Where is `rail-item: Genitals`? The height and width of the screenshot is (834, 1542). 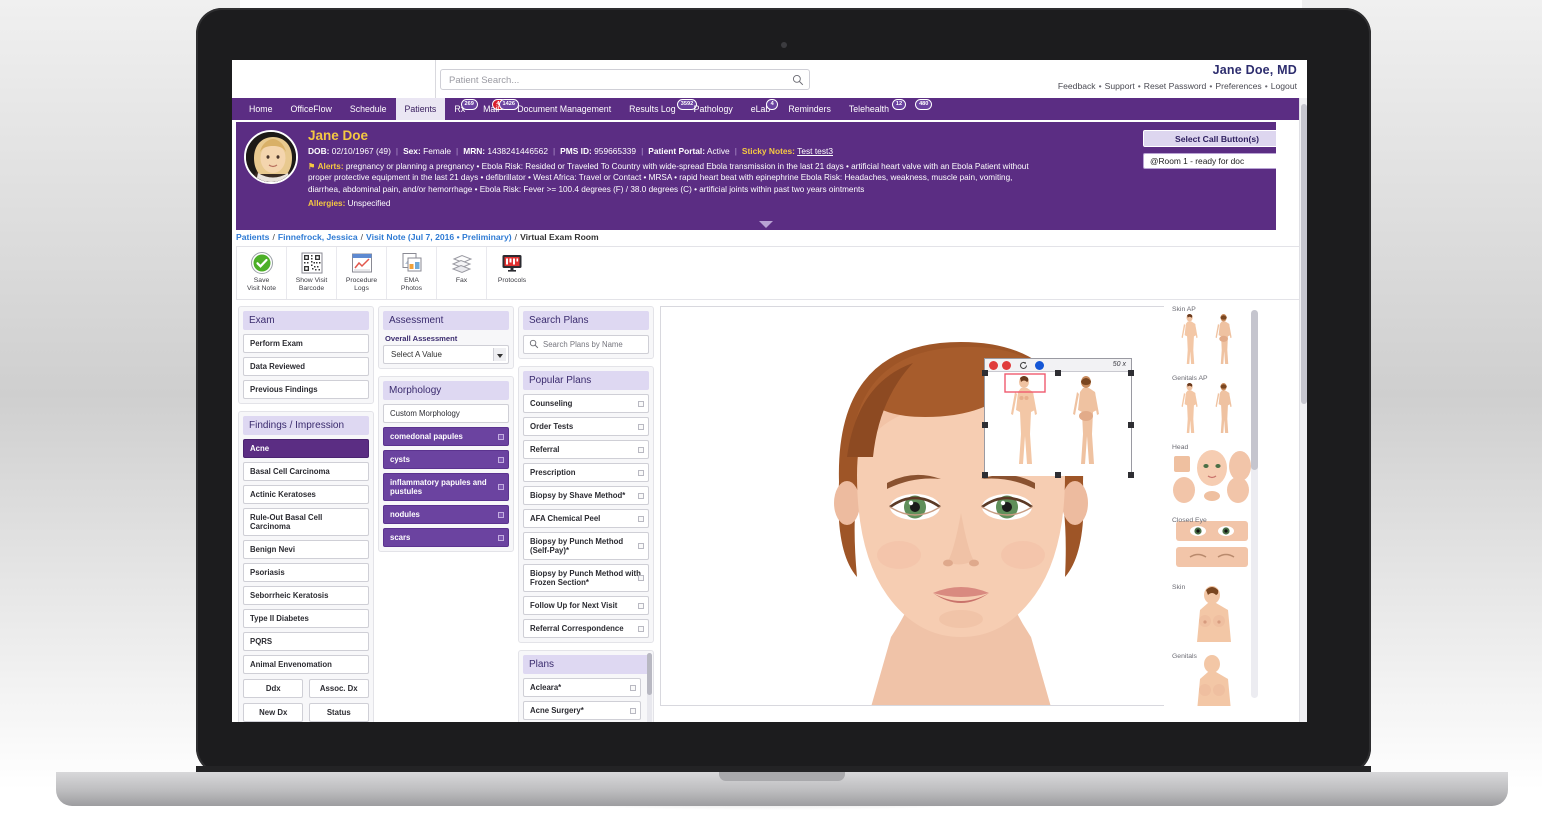
rail-item: Genitals is located at coordinates (1212, 679).